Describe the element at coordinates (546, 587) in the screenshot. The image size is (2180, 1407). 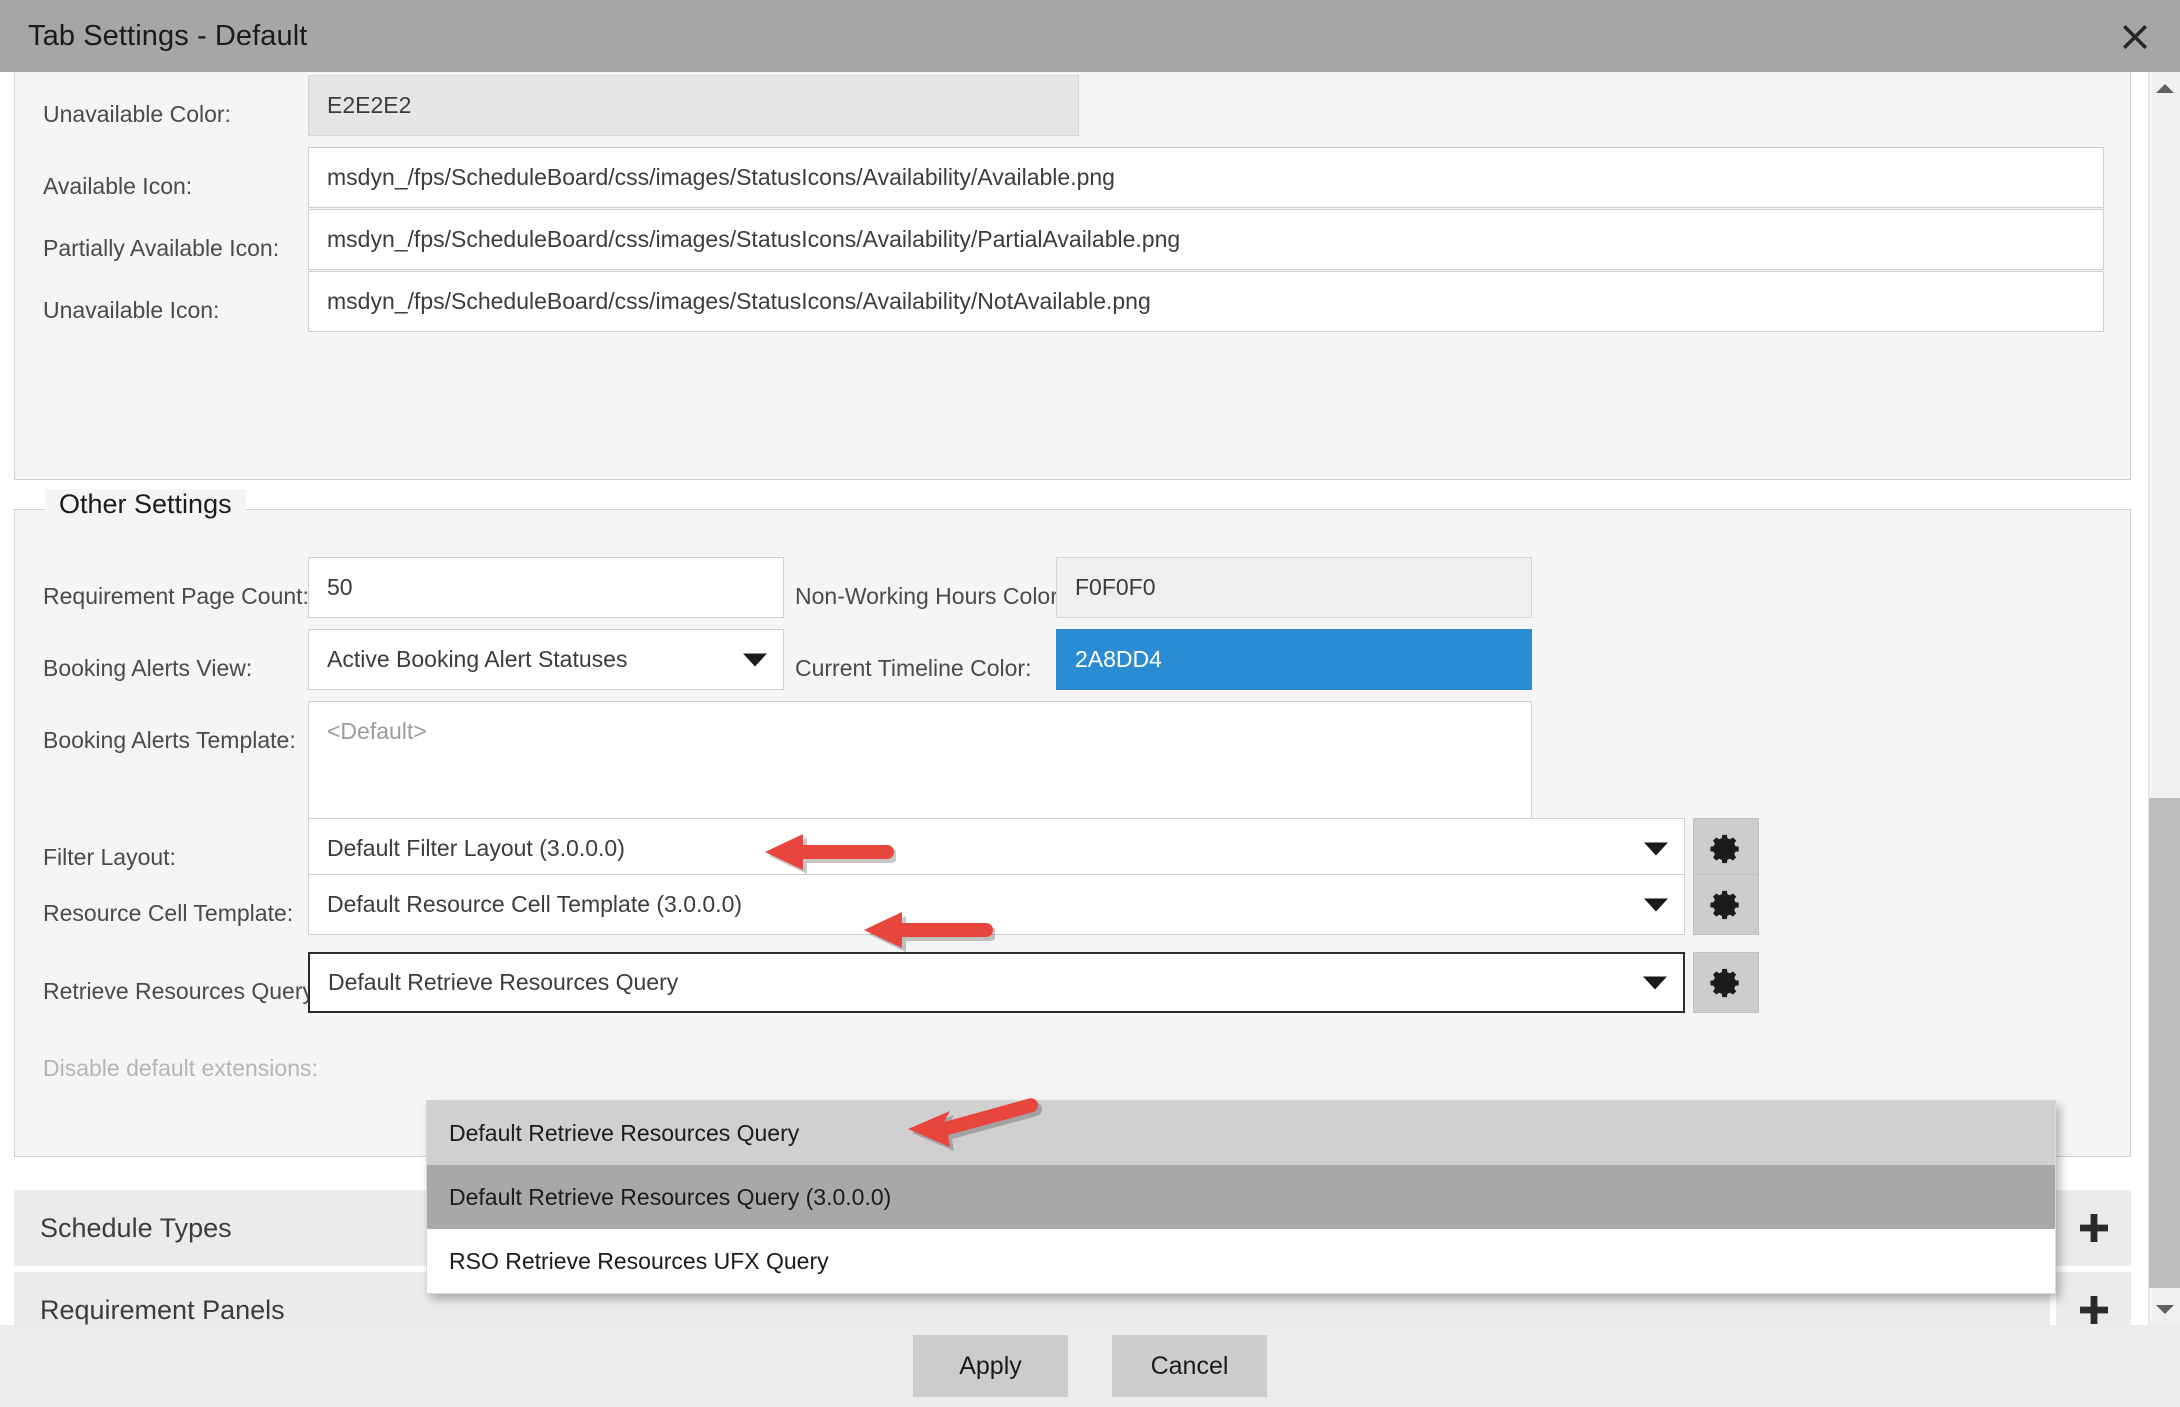
I see `requirement-page-count-input: 50` at that location.